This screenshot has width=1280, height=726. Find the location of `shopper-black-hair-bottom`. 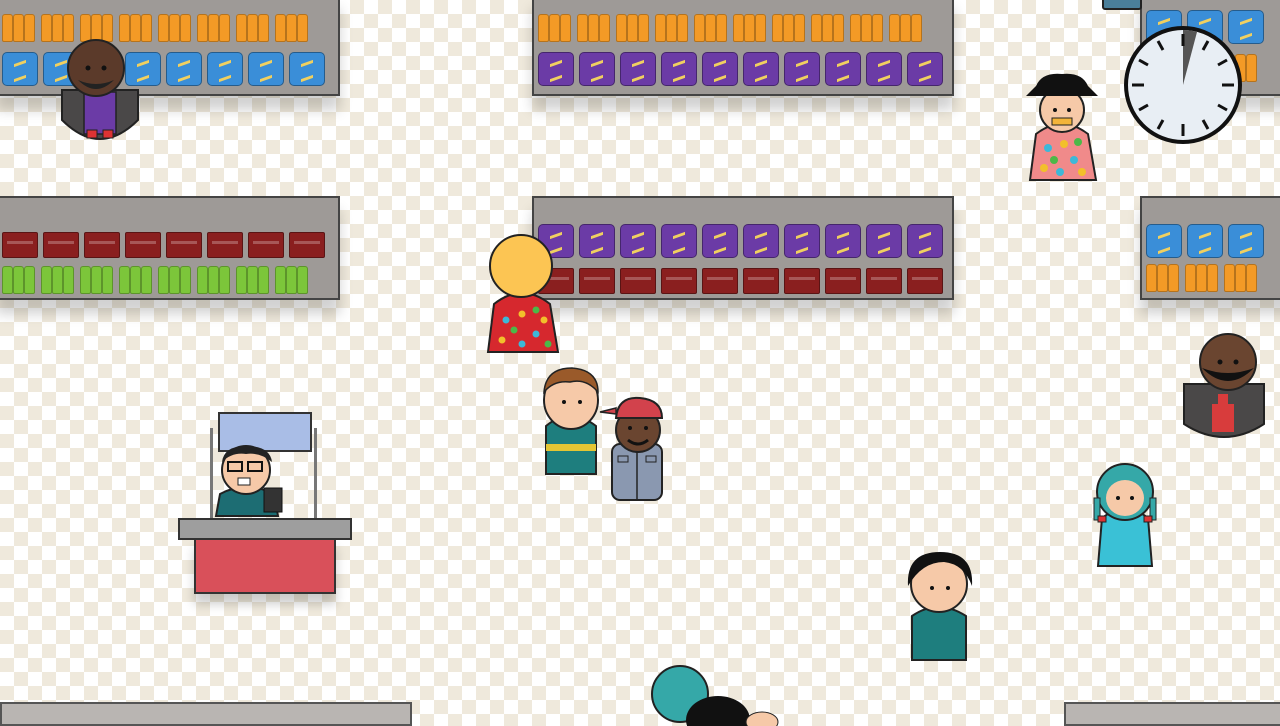

shopper-black-hair-bottom is located at coordinates (732, 710).